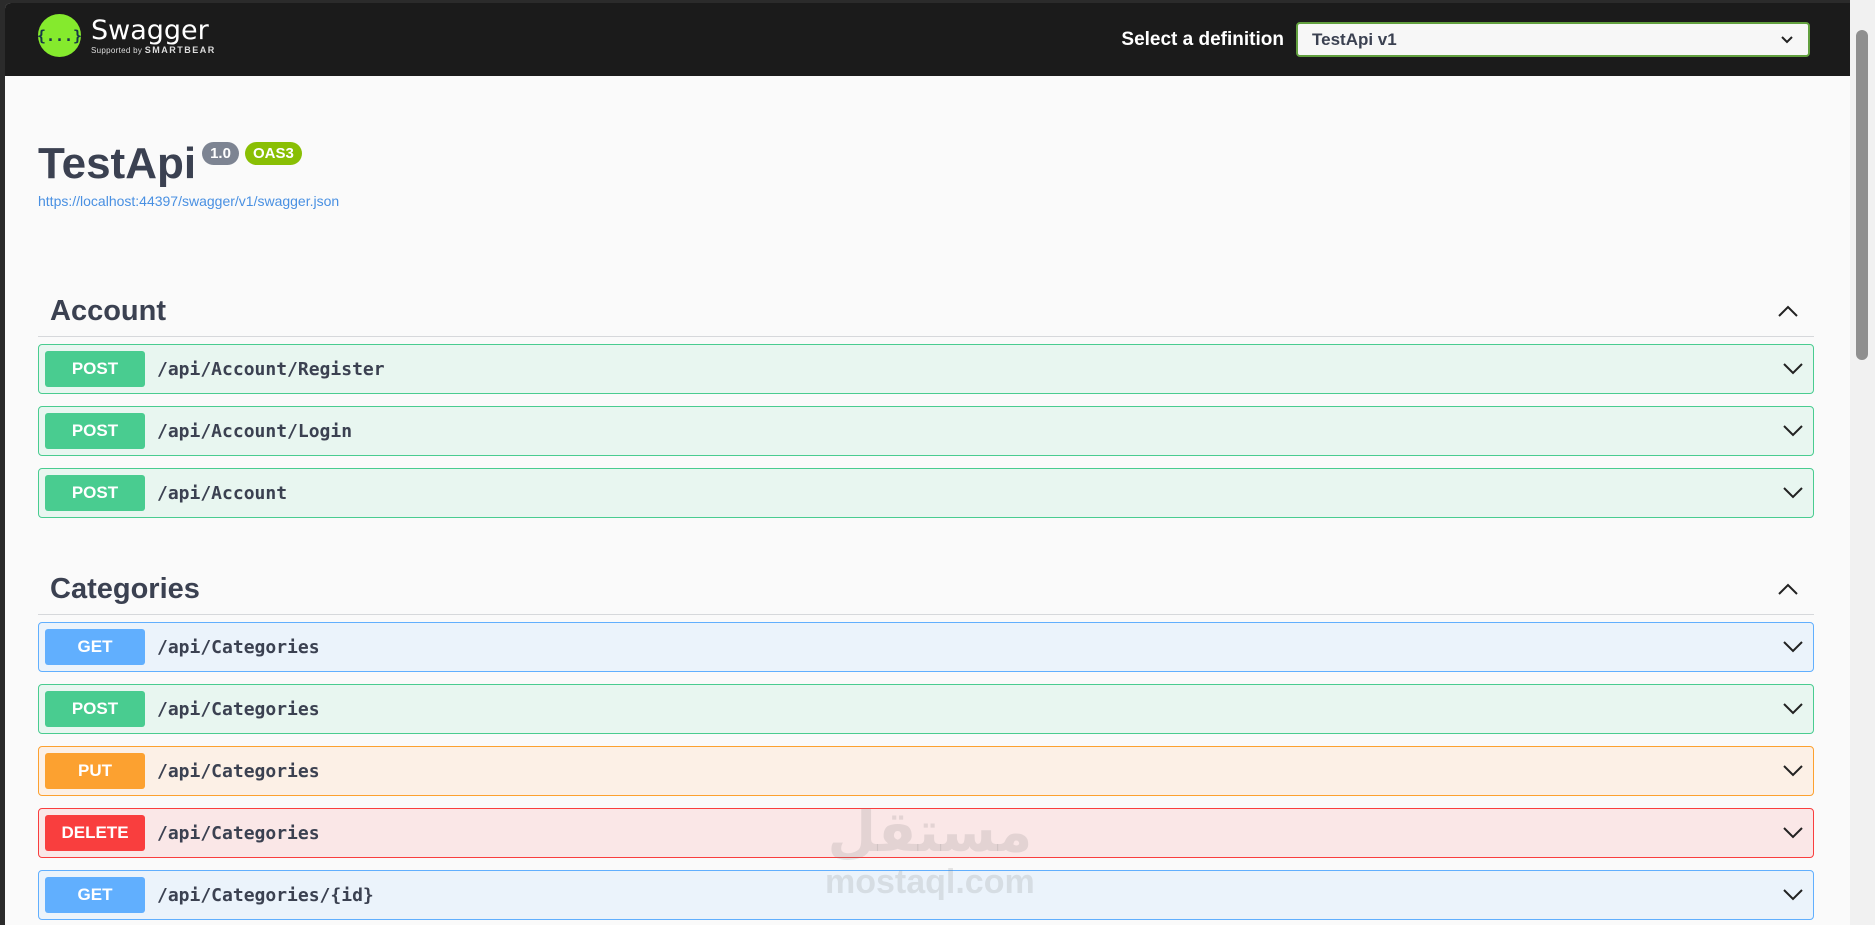 This screenshot has height=925, width=1875. What do you see at coordinates (59, 35) in the screenshot?
I see `swagger-logo-icon: {...}` at bounding box center [59, 35].